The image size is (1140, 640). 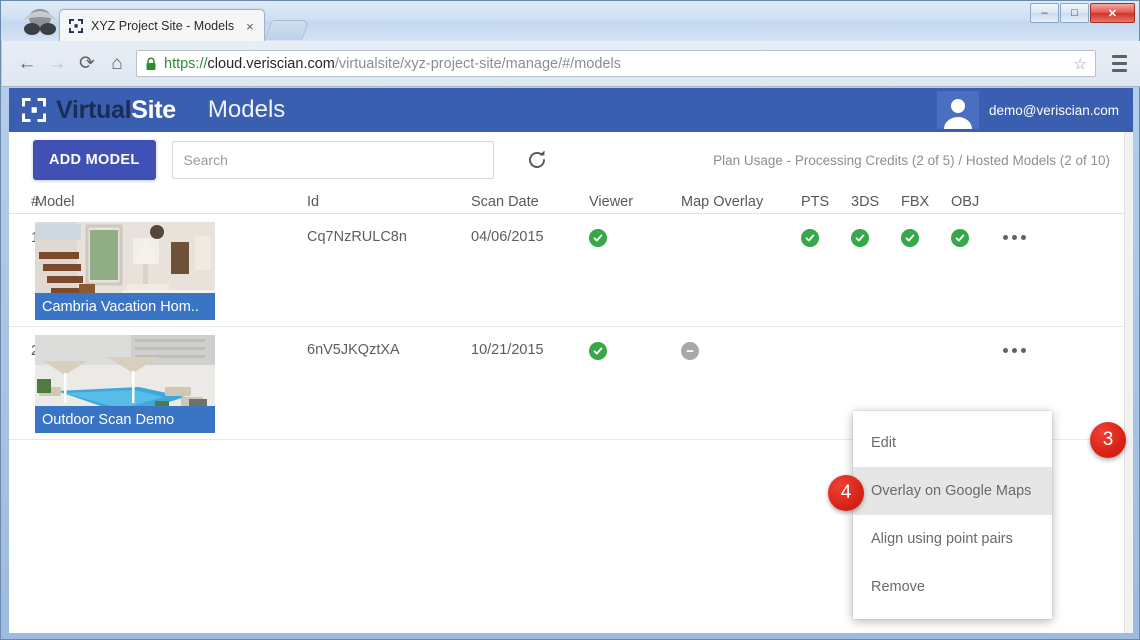 I want to click on model-thumbnail: Cambria Vacation Hom.., so click(x=125, y=271).